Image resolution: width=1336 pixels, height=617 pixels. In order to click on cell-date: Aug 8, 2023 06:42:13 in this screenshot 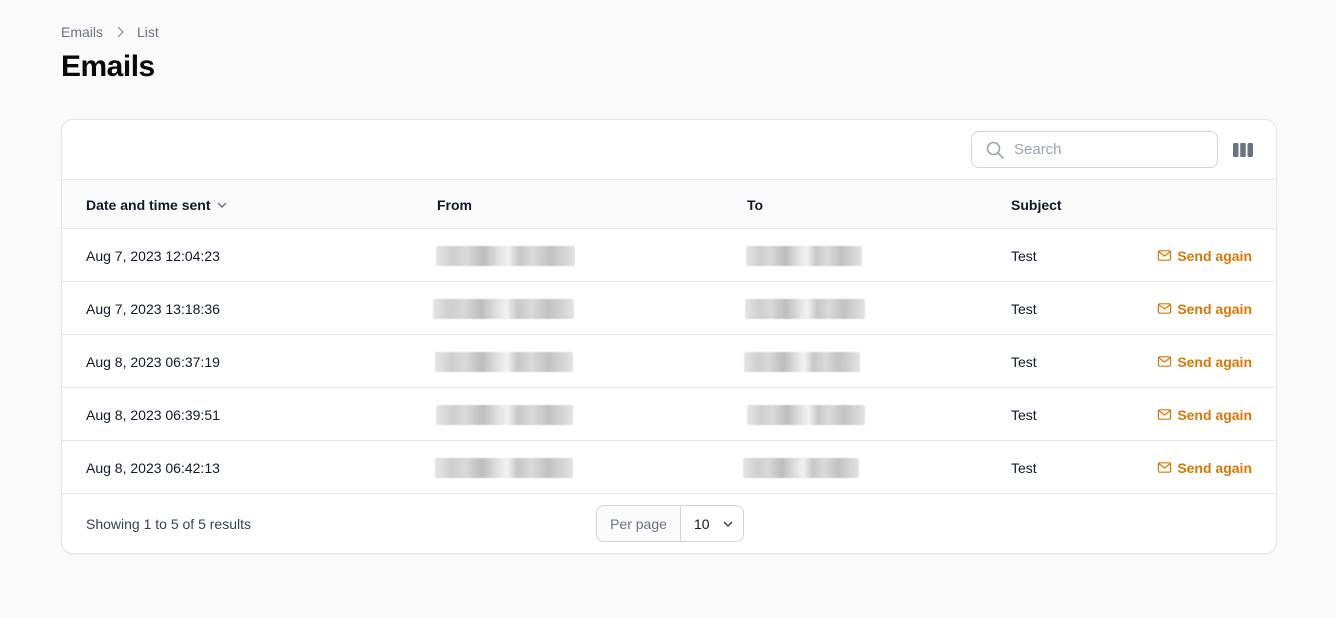, I will do `click(153, 467)`.